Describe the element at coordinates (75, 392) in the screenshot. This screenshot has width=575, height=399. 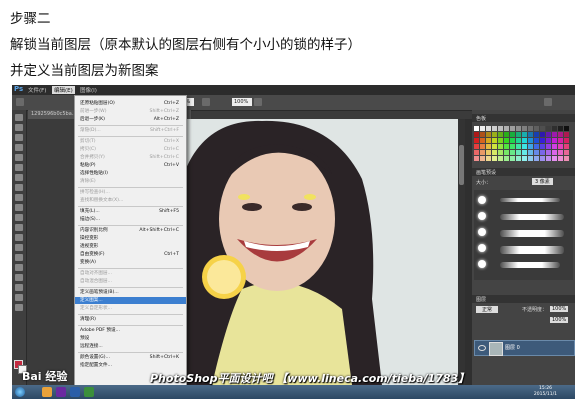
I see `photoshop-taskbar-icon` at that location.